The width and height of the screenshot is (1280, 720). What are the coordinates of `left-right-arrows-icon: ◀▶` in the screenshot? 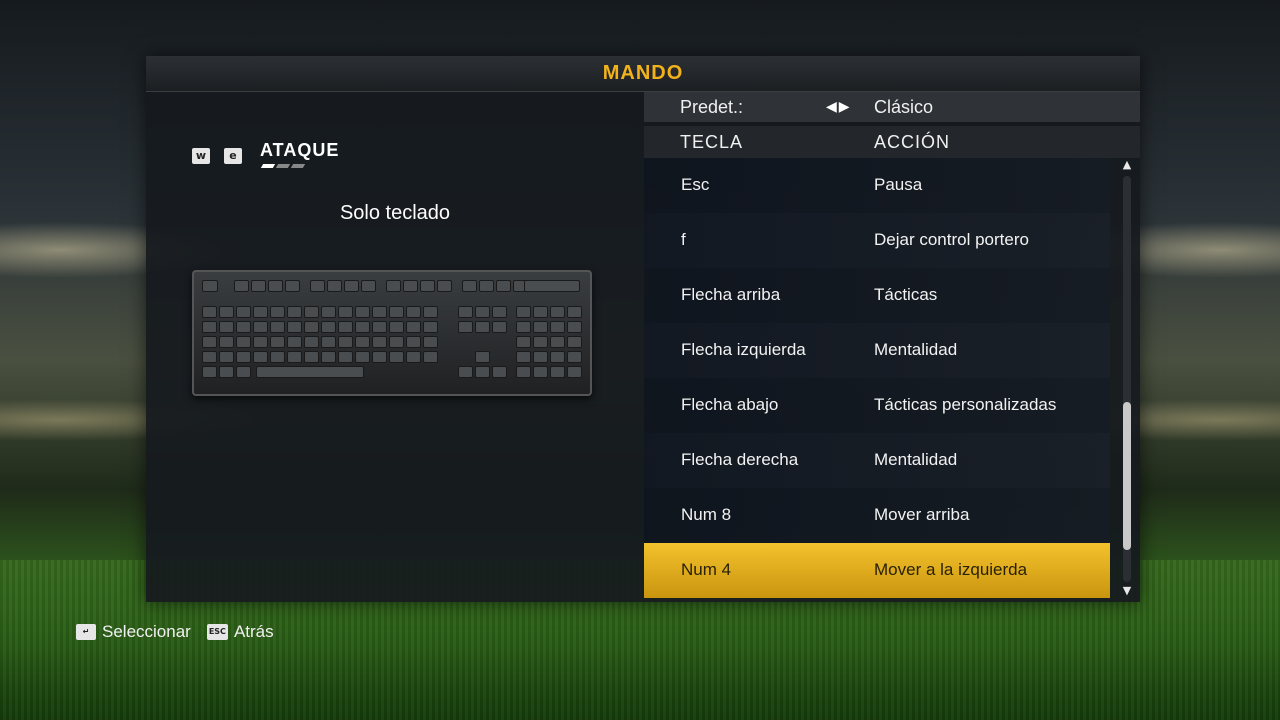 It's located at (839, 107).